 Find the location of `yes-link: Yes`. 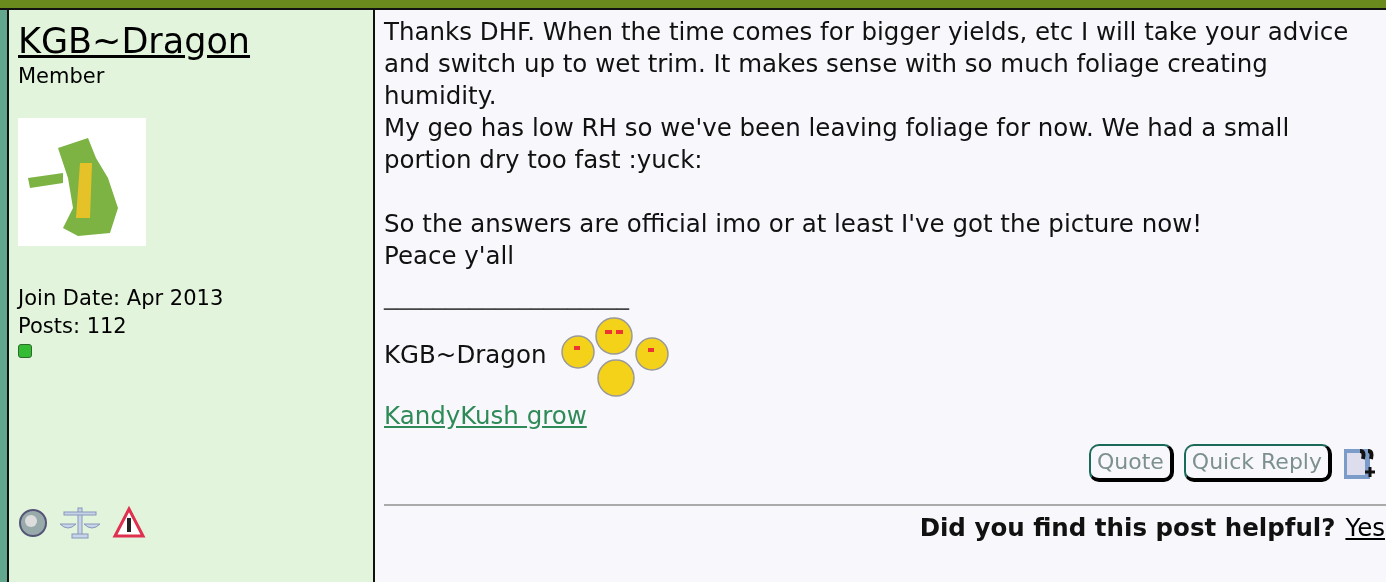

yes-link: Yes is located at coordinates (1365, 528).